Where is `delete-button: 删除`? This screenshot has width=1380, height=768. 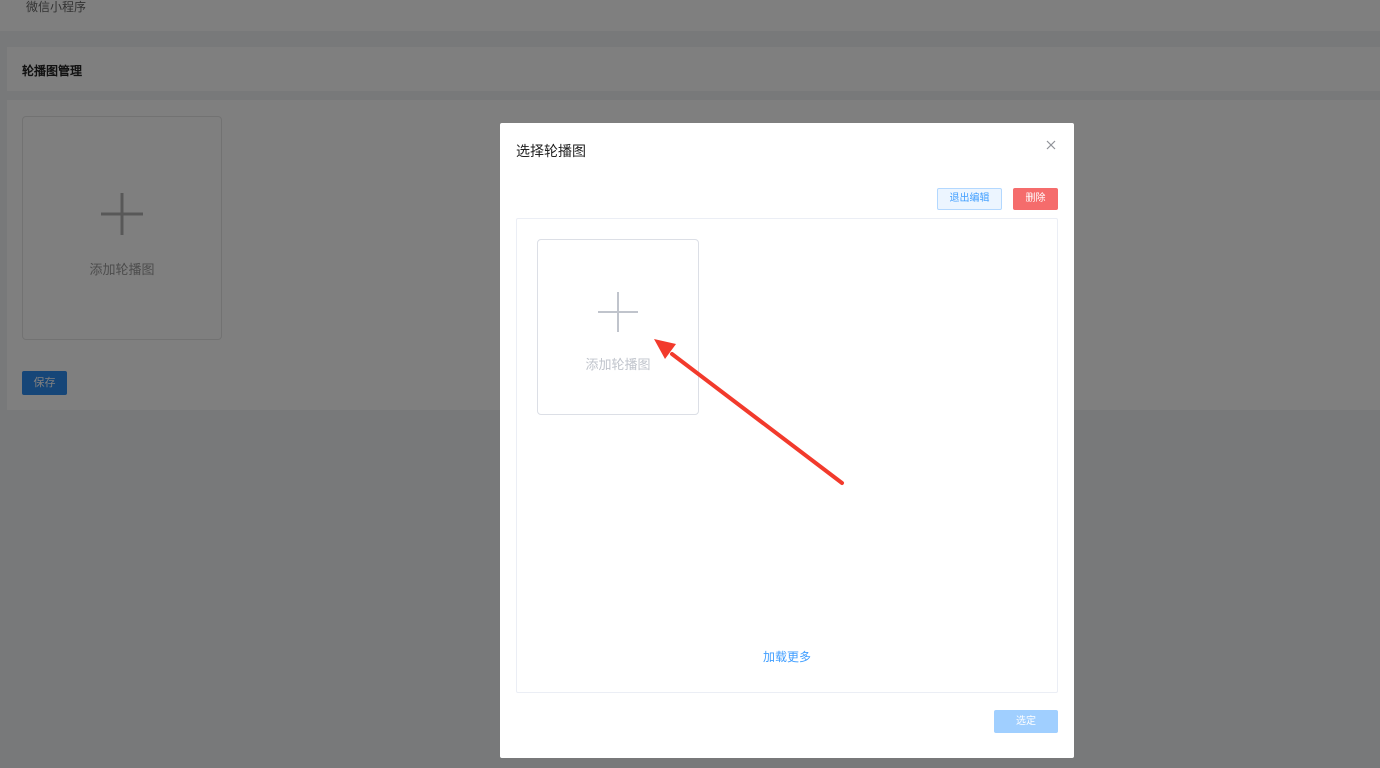 delete-button: 删除 is located at coordinates (1035, 199).